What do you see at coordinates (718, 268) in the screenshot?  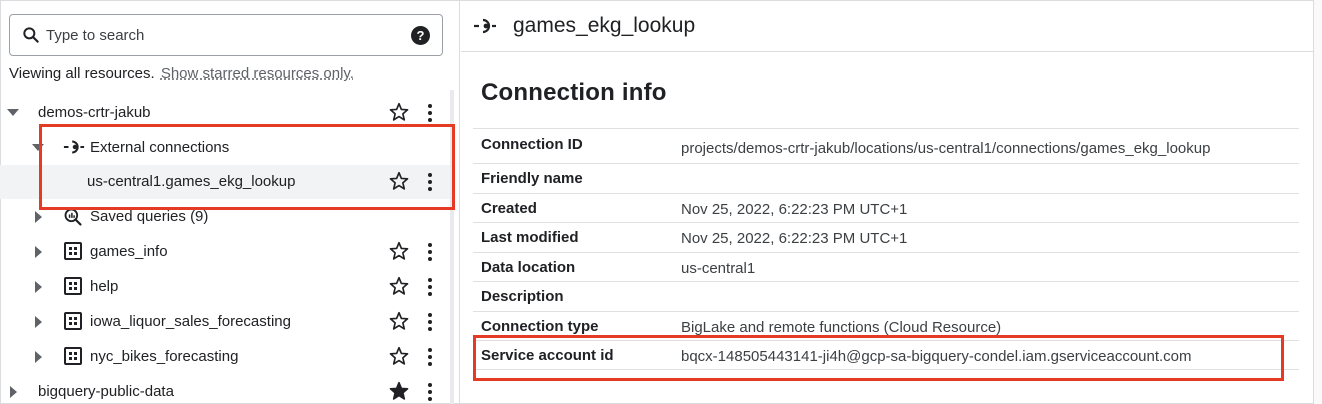 I see `info-value: us-central1` at bounding box center [718, 268].